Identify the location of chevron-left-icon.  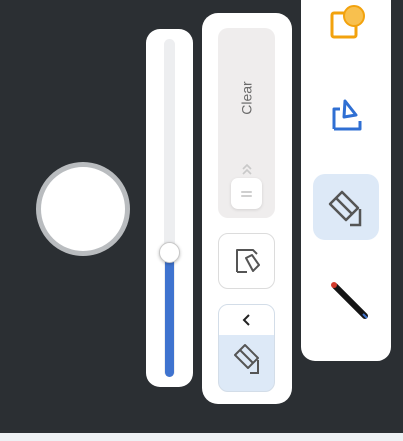
(246, 320).